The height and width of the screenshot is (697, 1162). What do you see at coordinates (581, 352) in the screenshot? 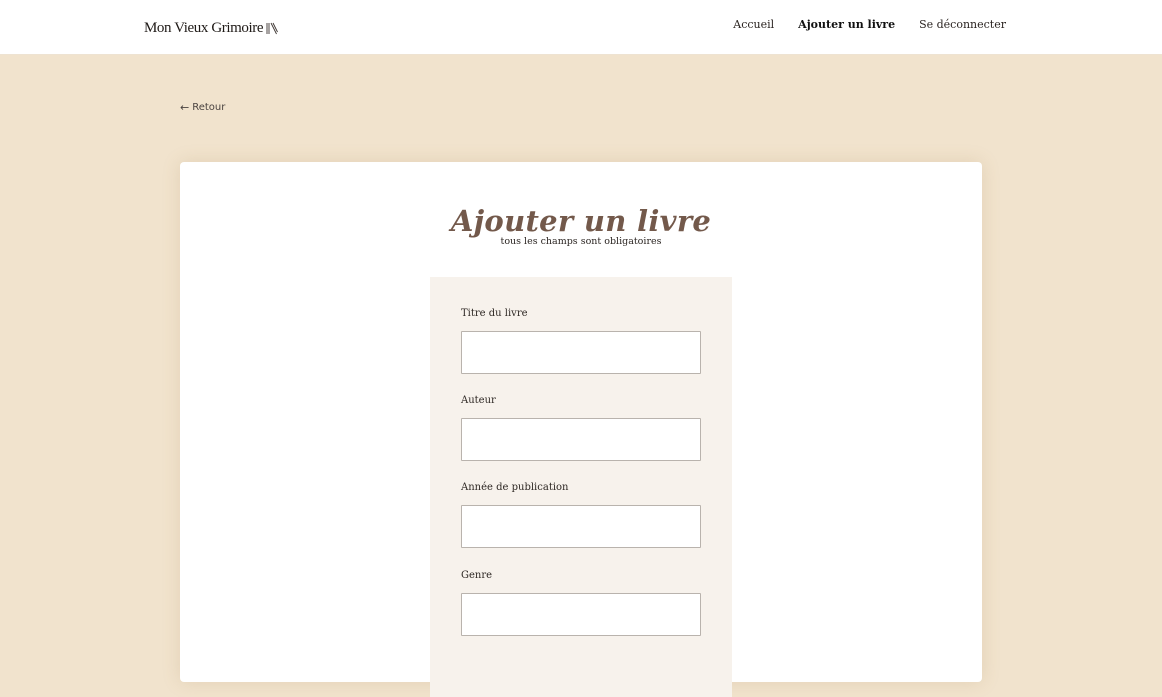
I see `title-input` at bounding box center [581, 352].